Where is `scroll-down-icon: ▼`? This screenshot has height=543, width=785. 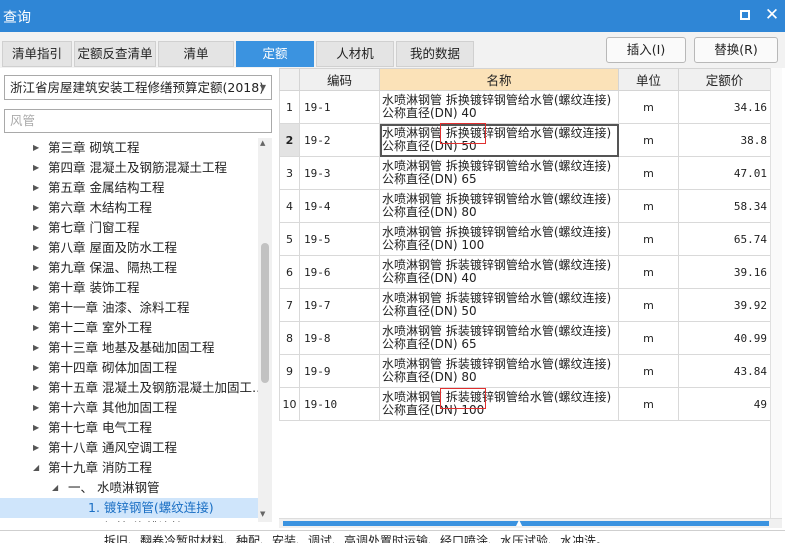 scroll-down-icon: ▼ is located at coordinates (262, 514).